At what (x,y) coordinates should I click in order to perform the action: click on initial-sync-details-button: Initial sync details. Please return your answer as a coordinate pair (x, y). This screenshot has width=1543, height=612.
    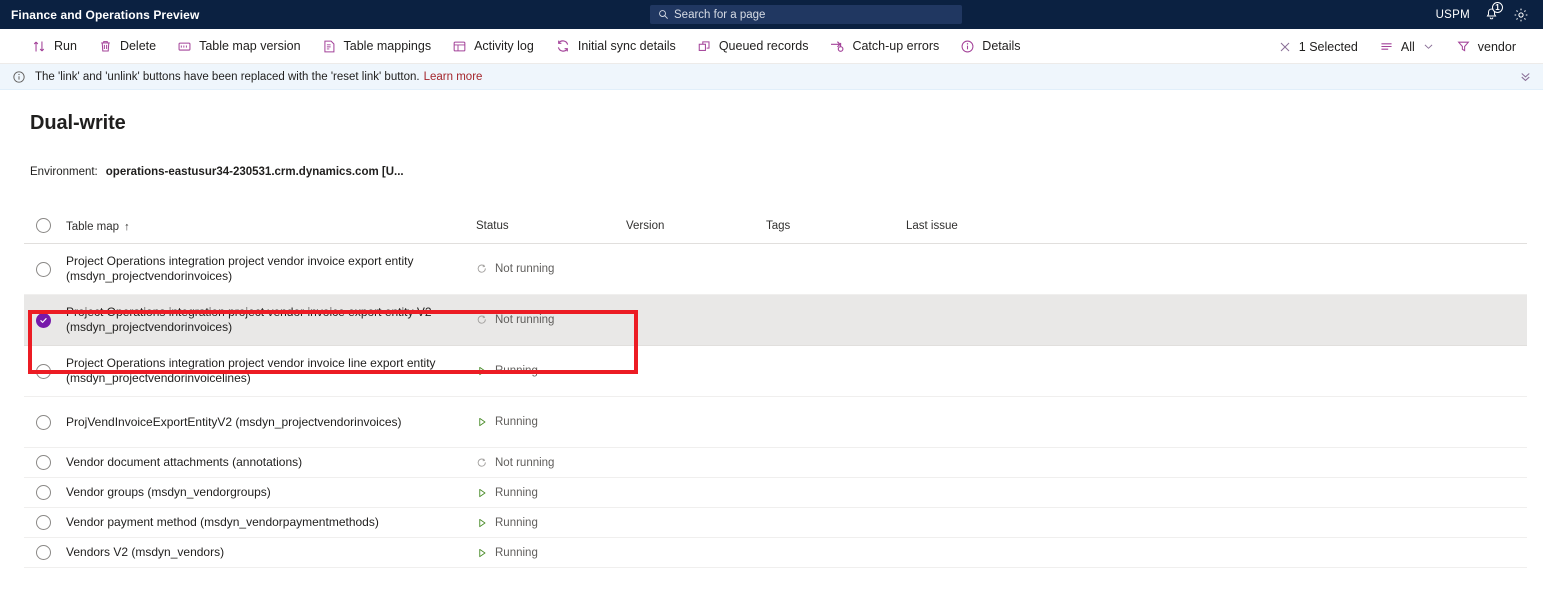
    Looking at the image, I should click on (615, 46).